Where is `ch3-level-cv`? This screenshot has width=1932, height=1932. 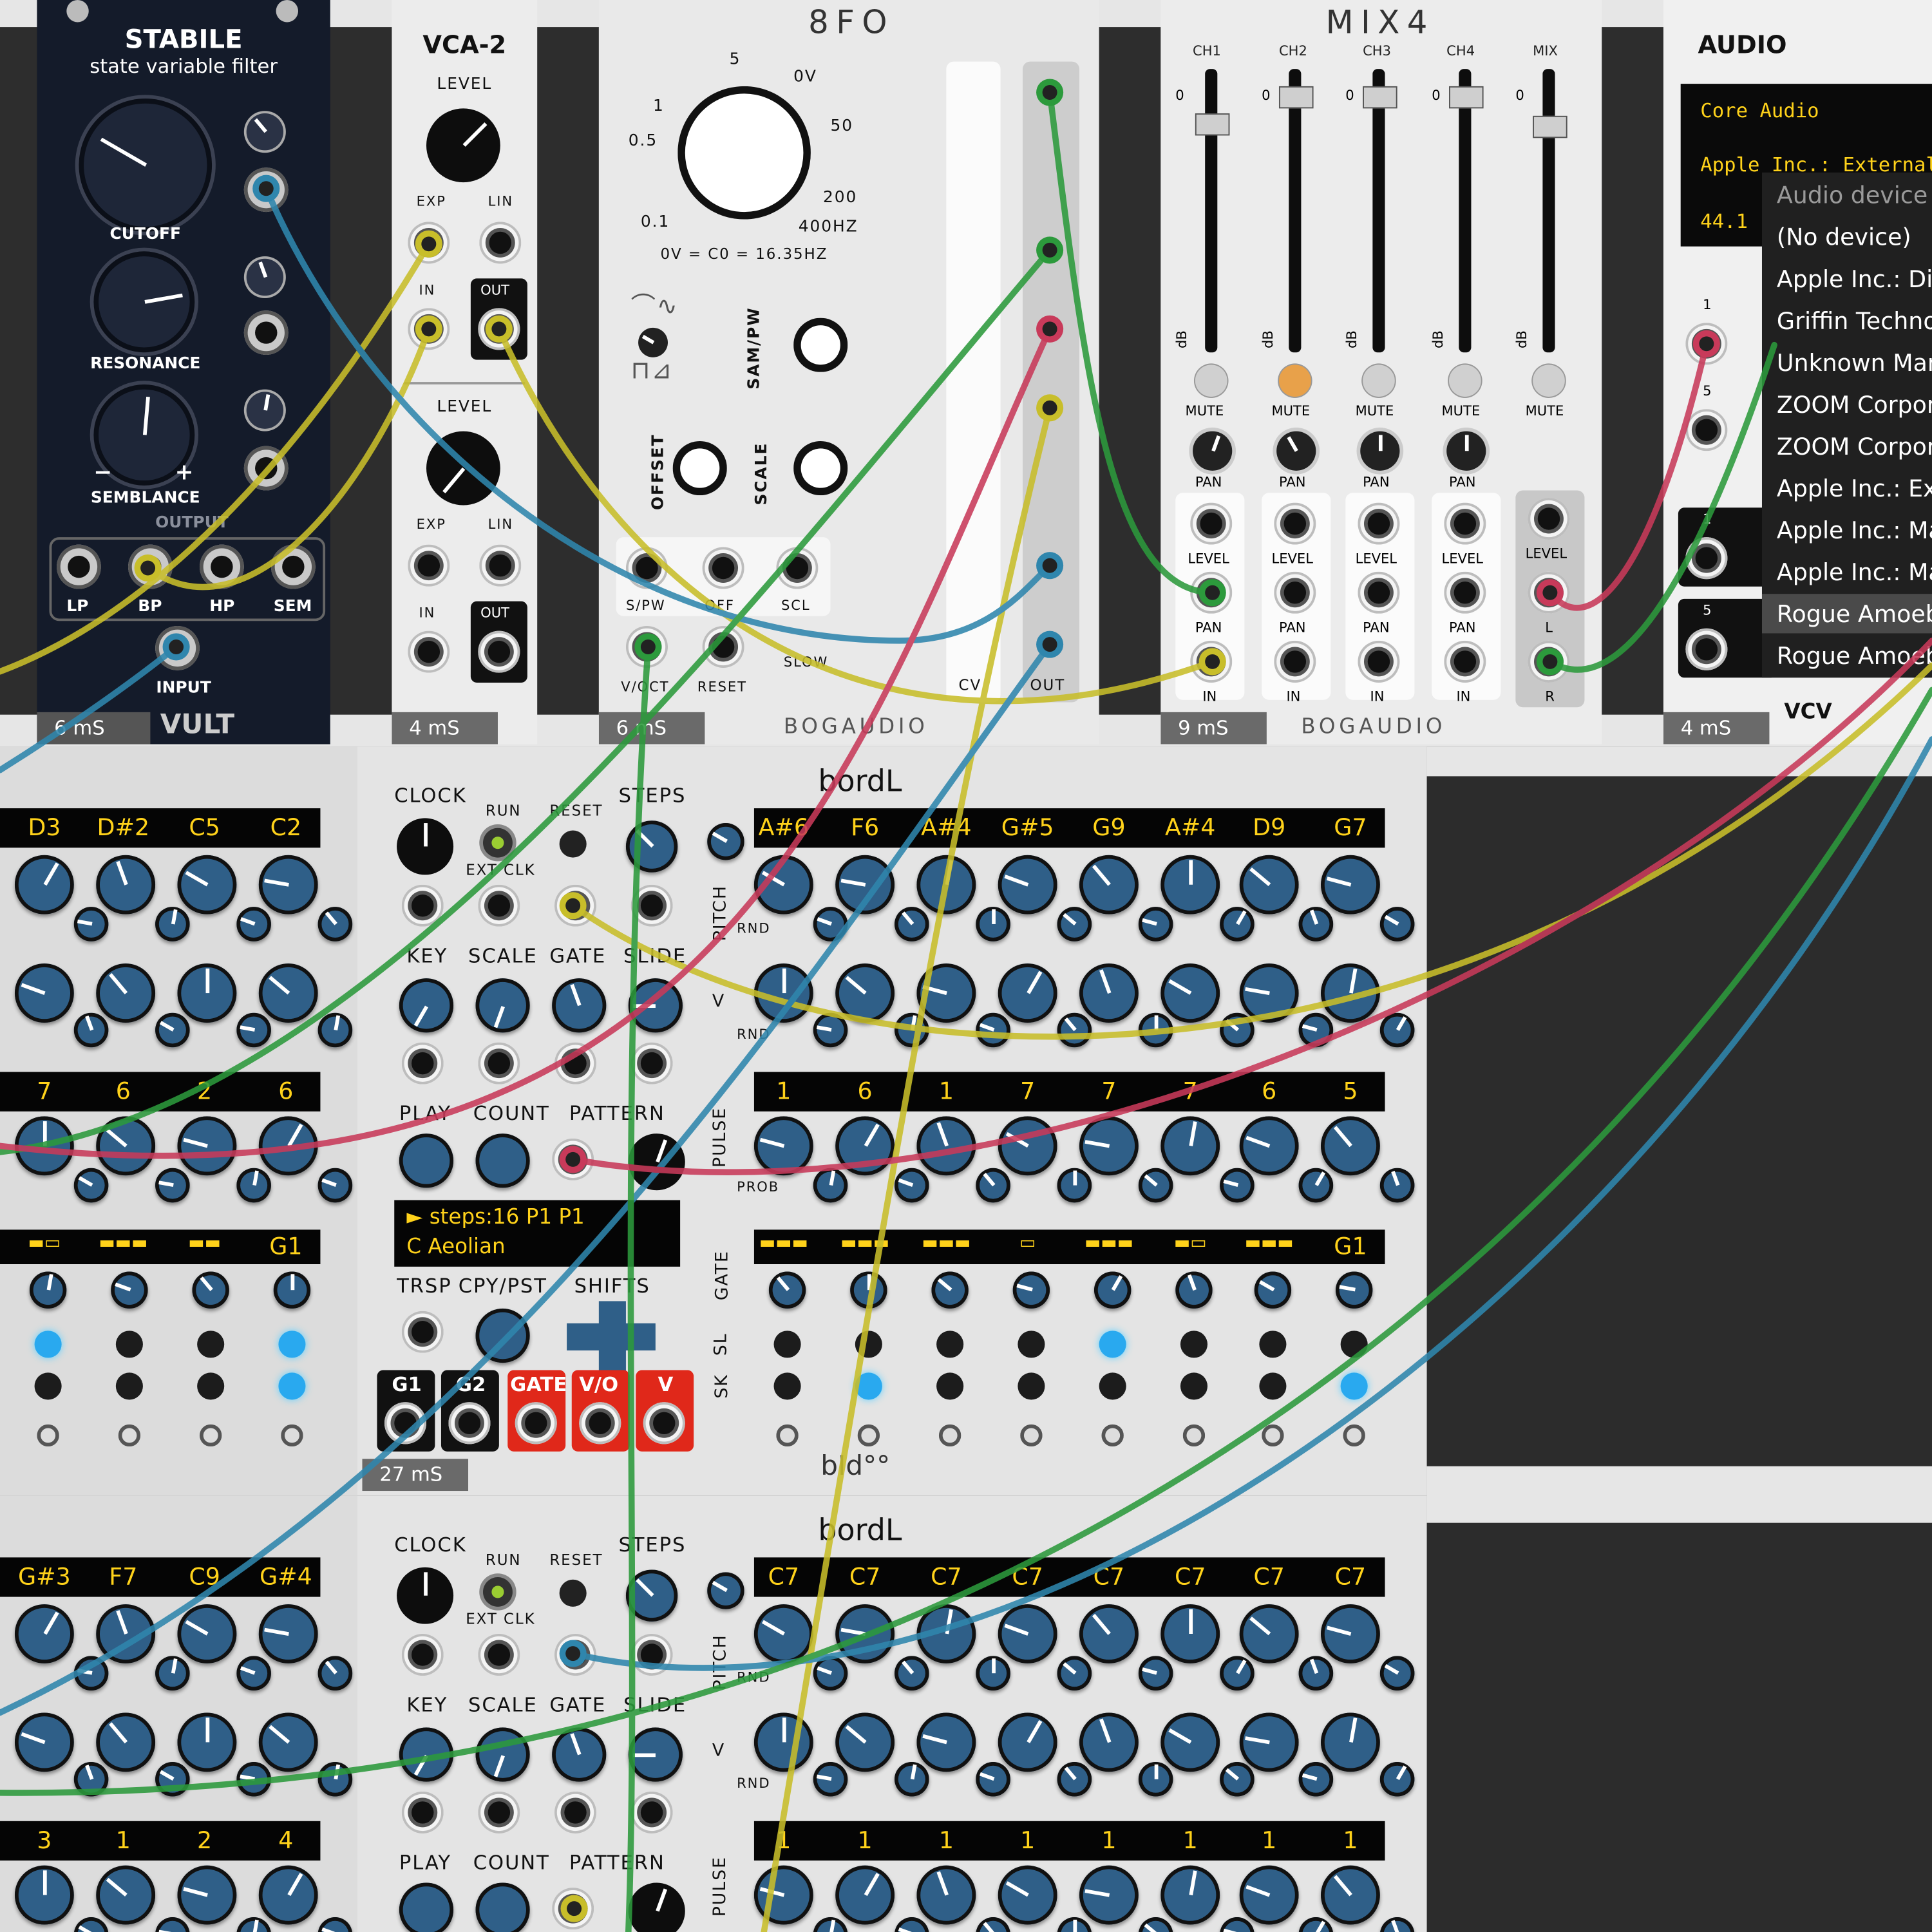 ch3-level-cv is located at coordinates (1379, 523).